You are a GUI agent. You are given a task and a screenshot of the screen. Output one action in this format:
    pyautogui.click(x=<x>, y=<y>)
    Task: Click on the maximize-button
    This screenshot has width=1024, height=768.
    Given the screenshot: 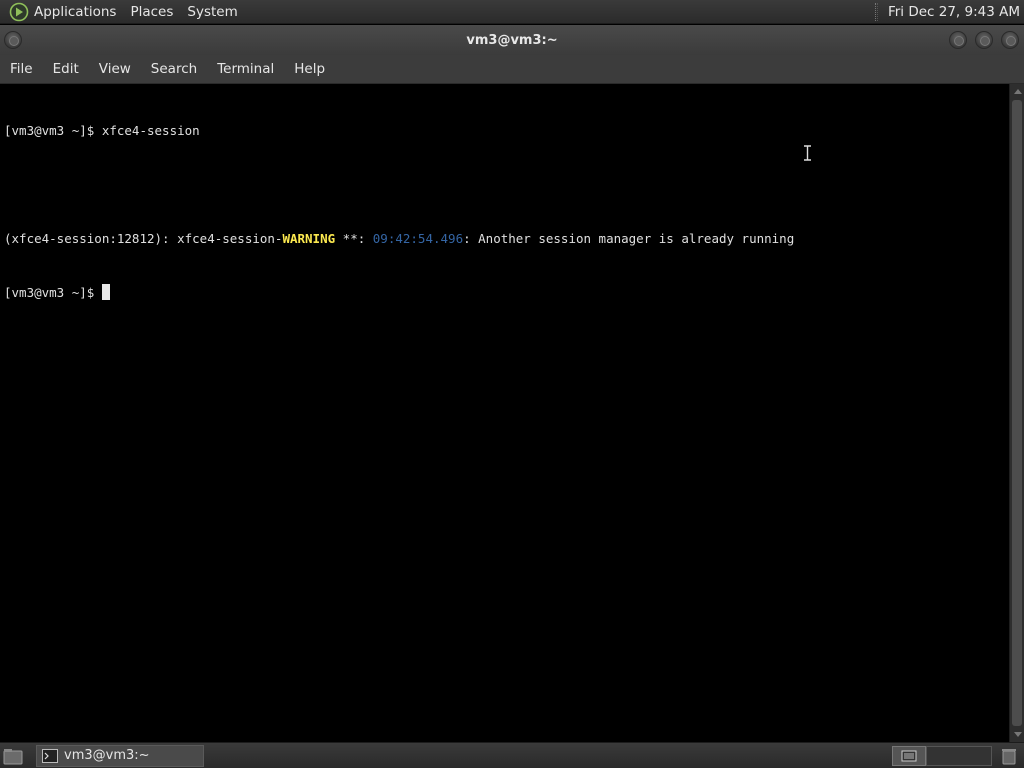 What is the action you would take?
    pyautogui.click(x=984, y=40)
    